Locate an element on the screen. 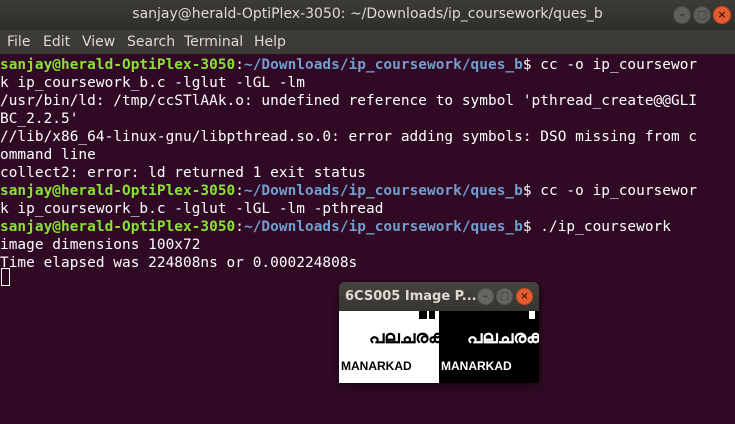 This screenshot has width=735, height=424. image-malayalam-text-inverted: പലചരക്ക് is located at coordinates (503, 337).